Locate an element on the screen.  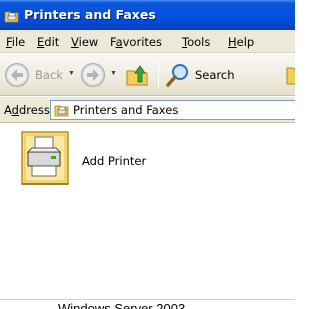
folders-button is located at coordinates (290, 75).